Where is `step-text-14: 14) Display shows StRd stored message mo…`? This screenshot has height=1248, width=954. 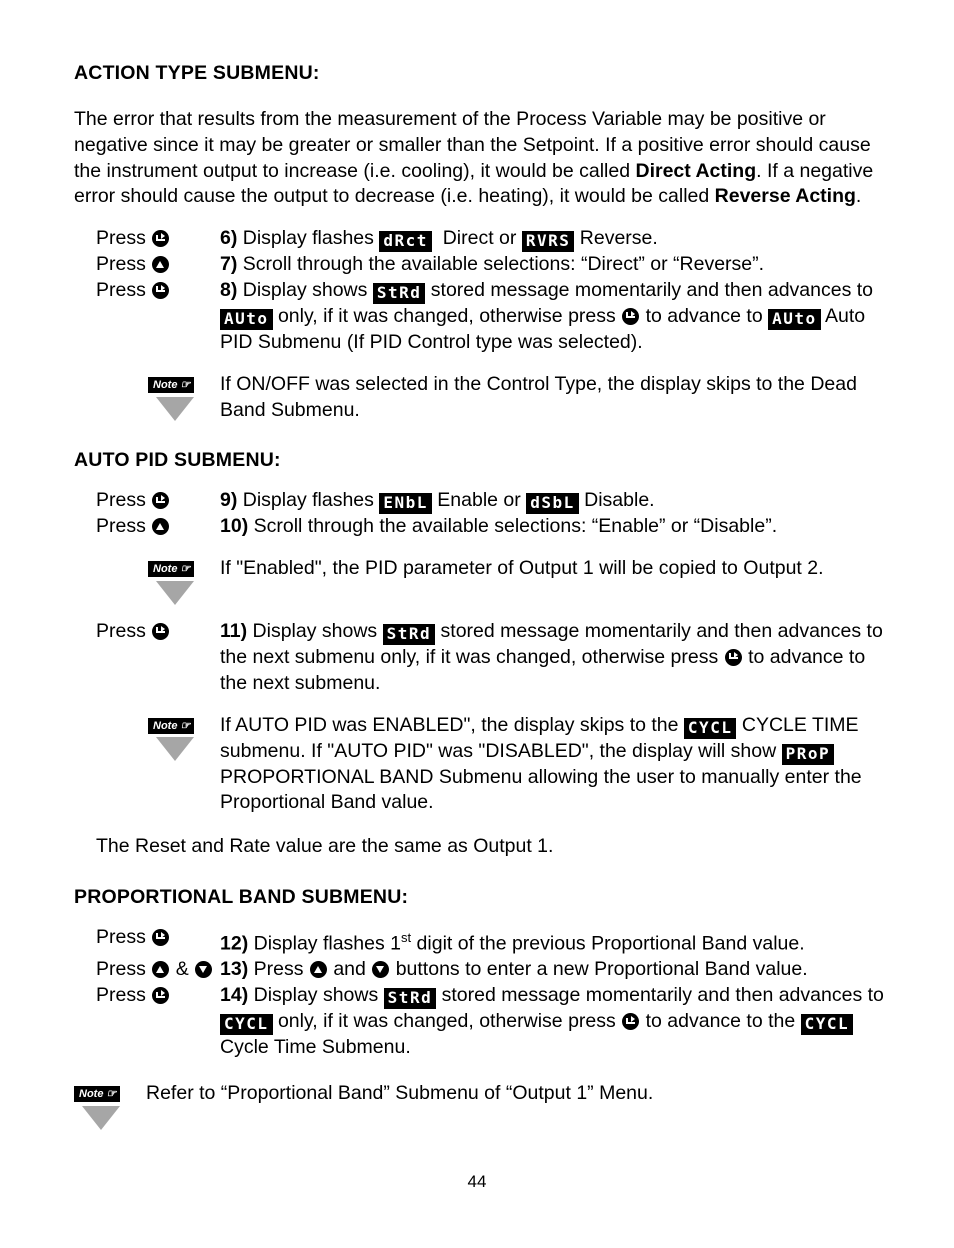 step-text-14: 14) Display shows StRd stored message mo… is located at coordinates (553, 1022).